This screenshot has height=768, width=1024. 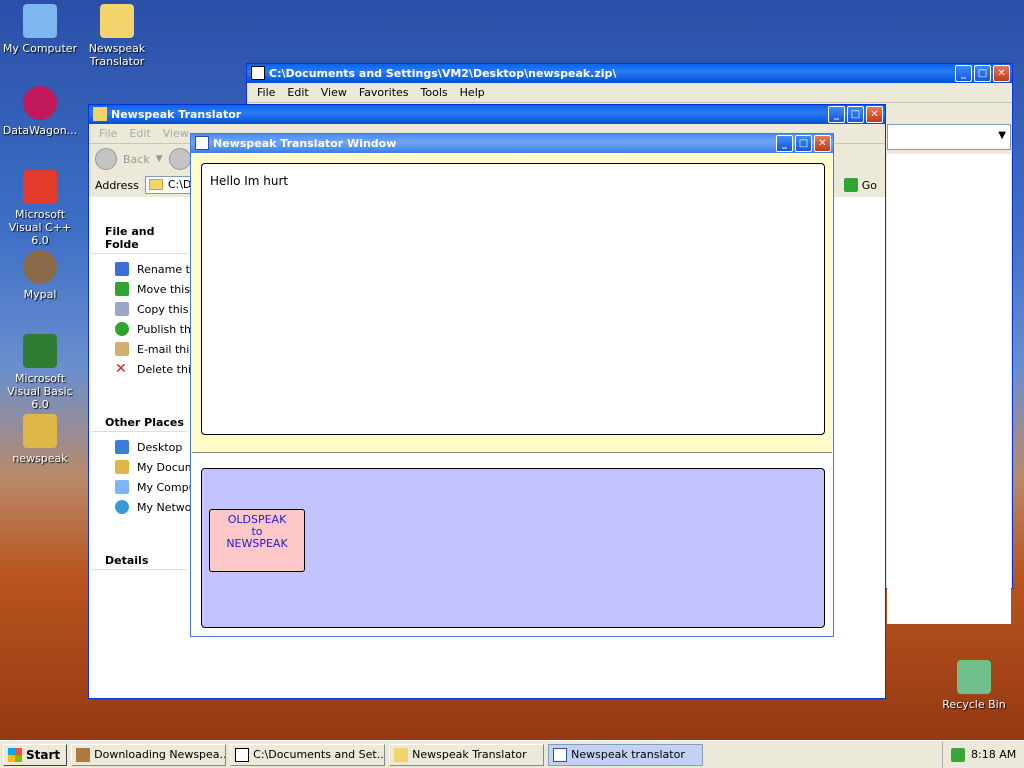 I want to click on desktop-icon-label: My Computer, so click(x=40, y=48).